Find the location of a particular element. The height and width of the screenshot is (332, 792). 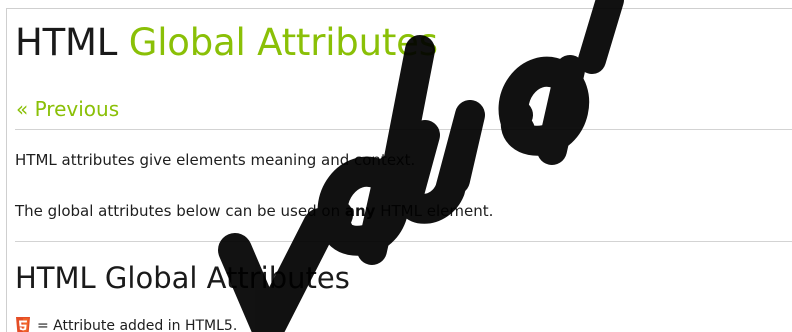

intro-paragraph-2-bold: any is located at coordinates (360, 211).